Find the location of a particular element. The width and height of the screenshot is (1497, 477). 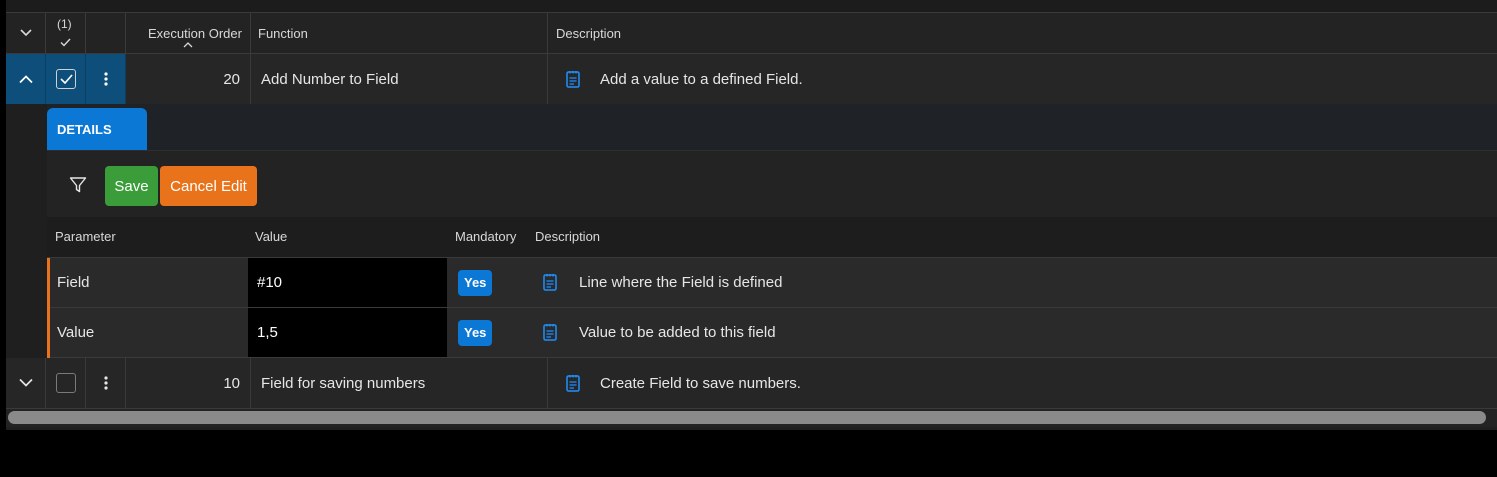

tab-details: DETAILS is located at coordinates (97, 129).